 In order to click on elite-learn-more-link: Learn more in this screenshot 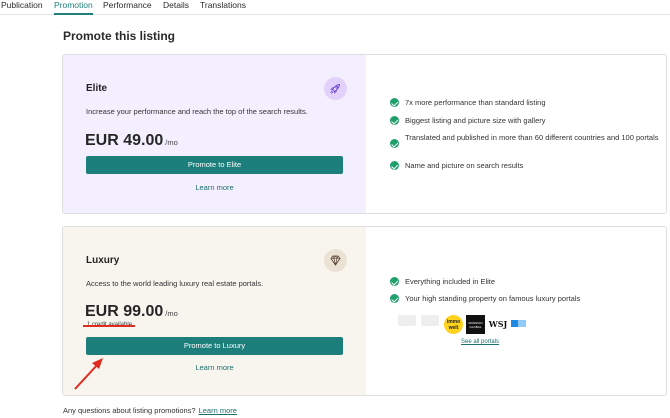, I will do `click(214, 187)`.